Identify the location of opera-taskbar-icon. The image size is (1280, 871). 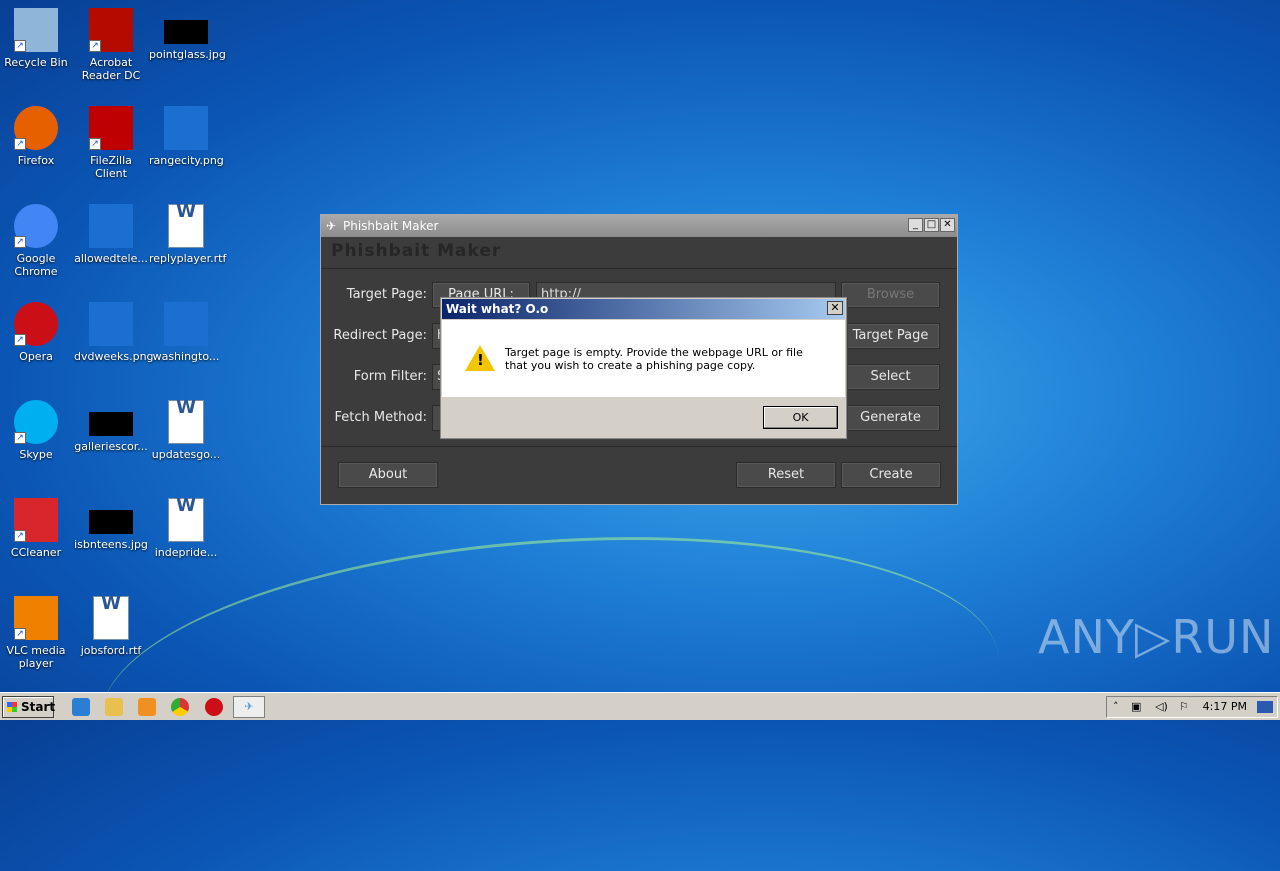
(214, 707).